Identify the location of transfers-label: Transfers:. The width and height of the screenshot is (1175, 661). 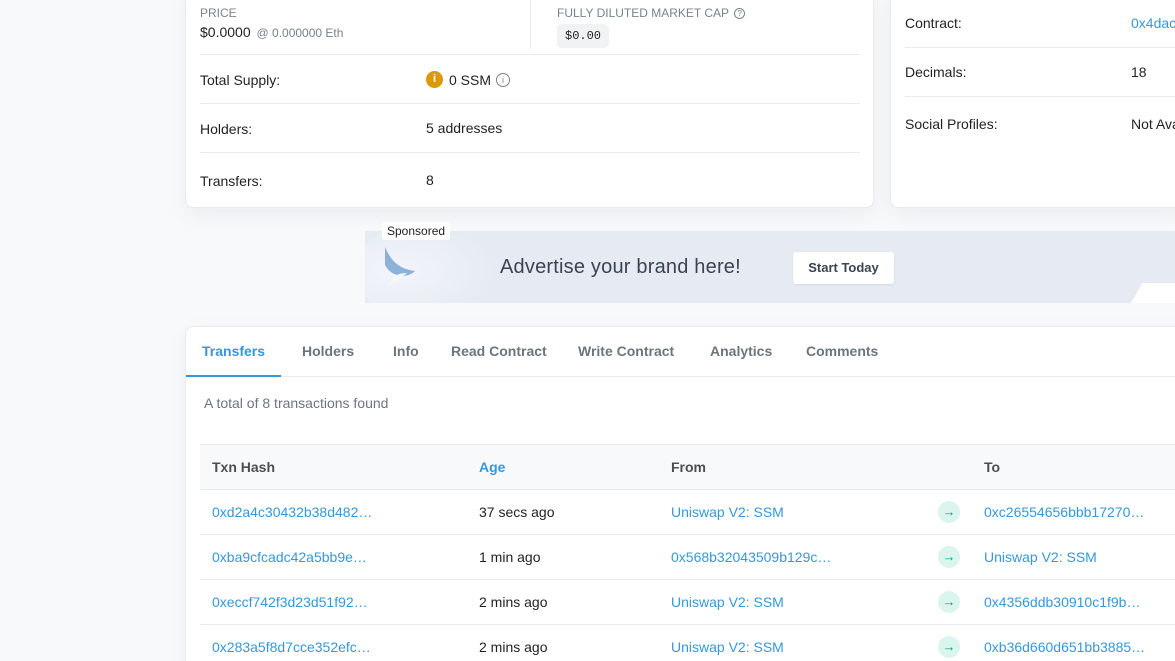
(231, 181).